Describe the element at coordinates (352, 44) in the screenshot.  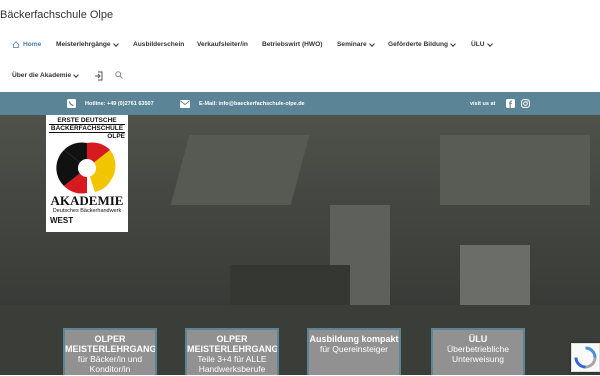
I see `nav-seminare-label: Seminare` at that location.